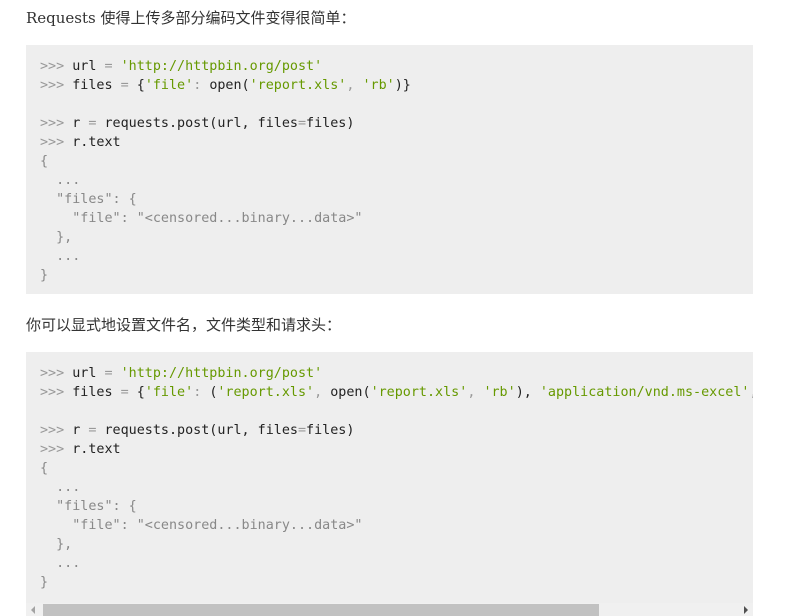  I want to click on scroll-right-arrow-icon, so click(746, 610).